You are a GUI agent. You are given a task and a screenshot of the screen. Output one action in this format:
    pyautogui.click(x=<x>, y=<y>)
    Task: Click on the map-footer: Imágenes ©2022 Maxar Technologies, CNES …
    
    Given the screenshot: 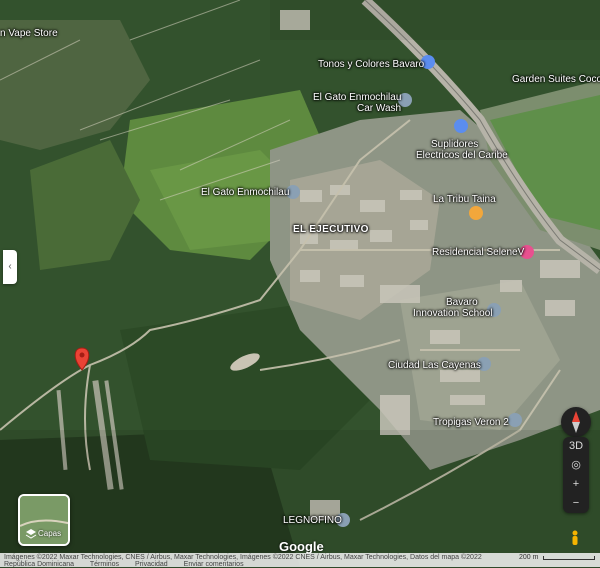 What is the action you would take?
    pyautogui.click(x=300, y=560)
    